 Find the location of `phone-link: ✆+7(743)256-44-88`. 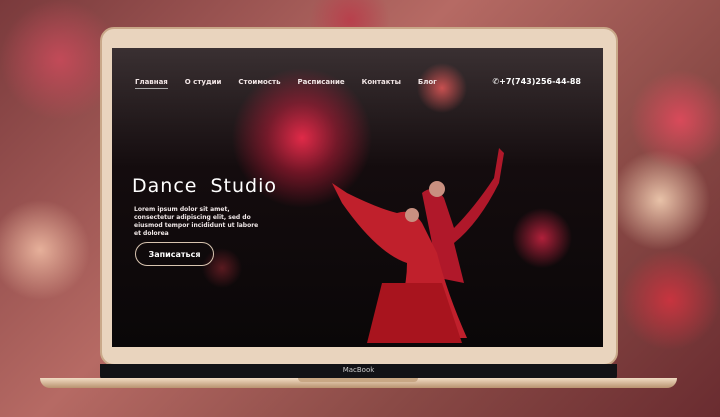

phone-link: ✆+7(743)256-44-88 is located at coordinates (536, 81).